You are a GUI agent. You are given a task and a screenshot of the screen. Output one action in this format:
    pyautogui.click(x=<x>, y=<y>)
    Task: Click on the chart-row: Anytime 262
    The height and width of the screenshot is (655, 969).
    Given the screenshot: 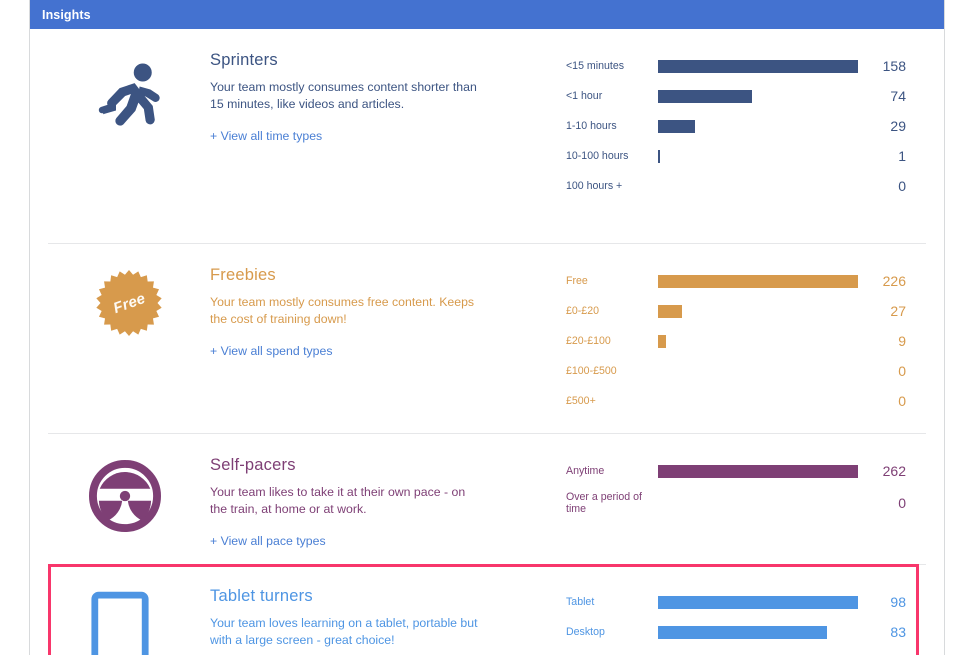 What is the action you would take?
    pyautogui.click(x=736, y=471)
    